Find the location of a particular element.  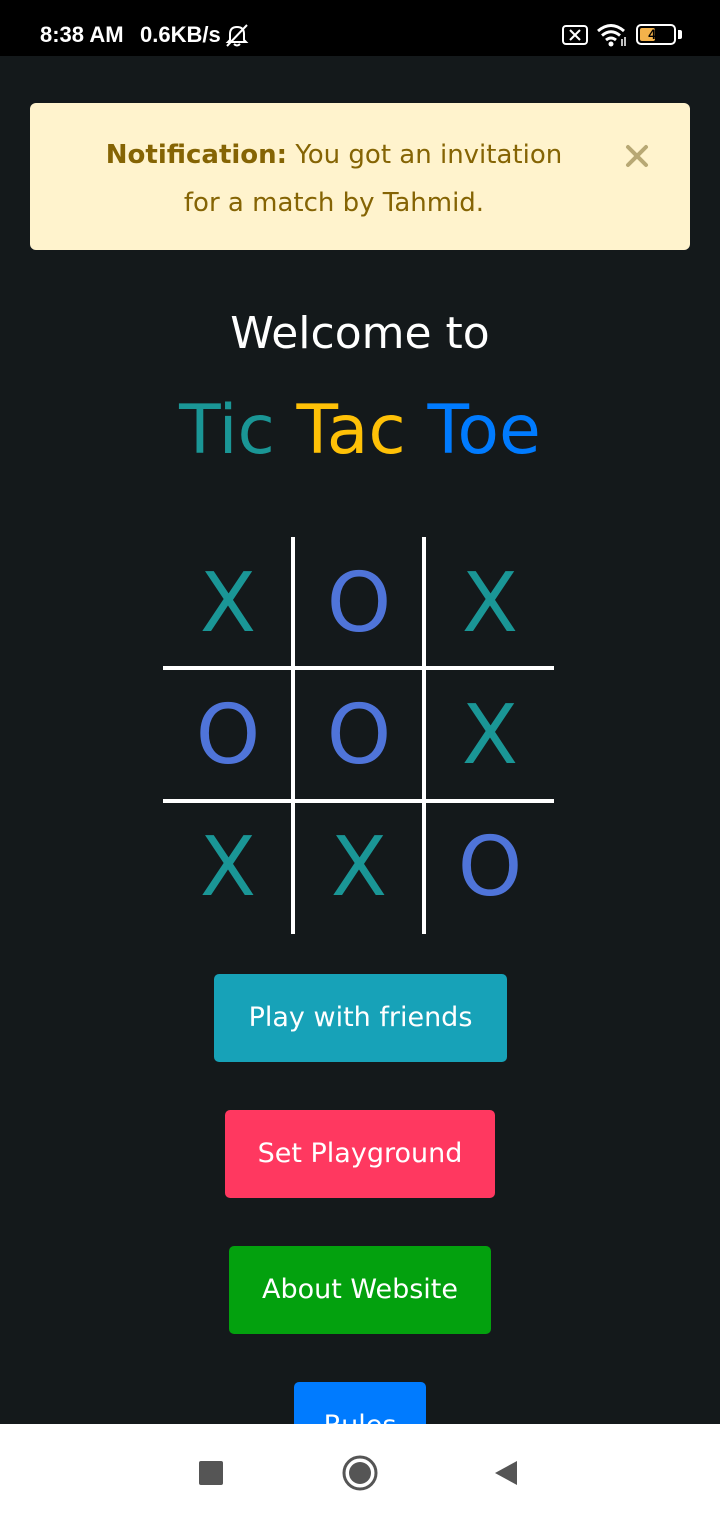

back-triangle-icon is located at coordinates (506, 1475).